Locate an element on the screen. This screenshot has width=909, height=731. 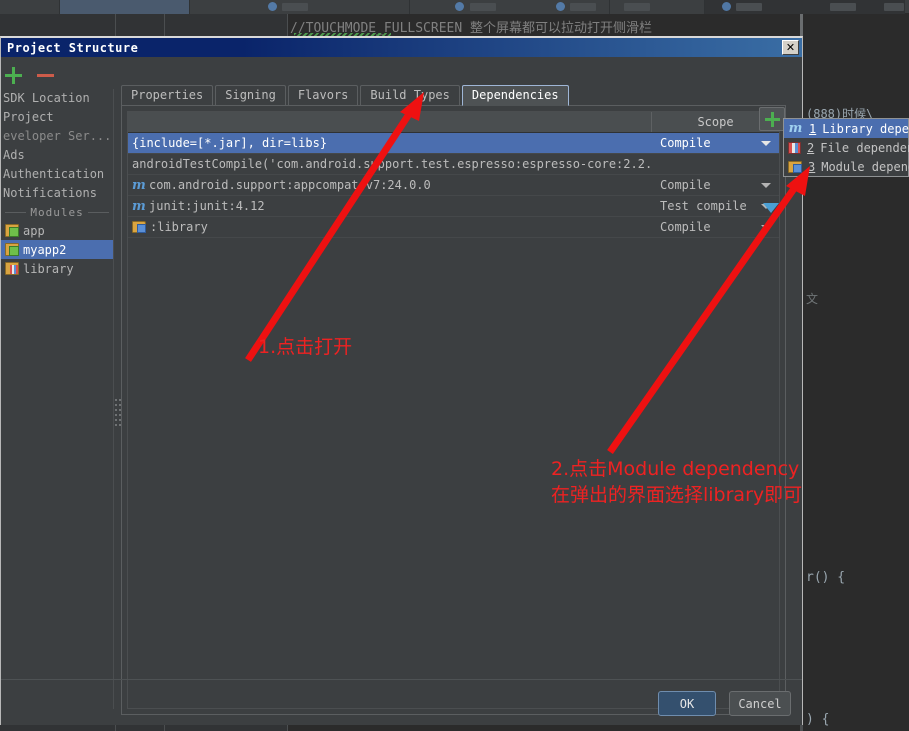
add-remove-toolbar is located at coordinates (57, 76).